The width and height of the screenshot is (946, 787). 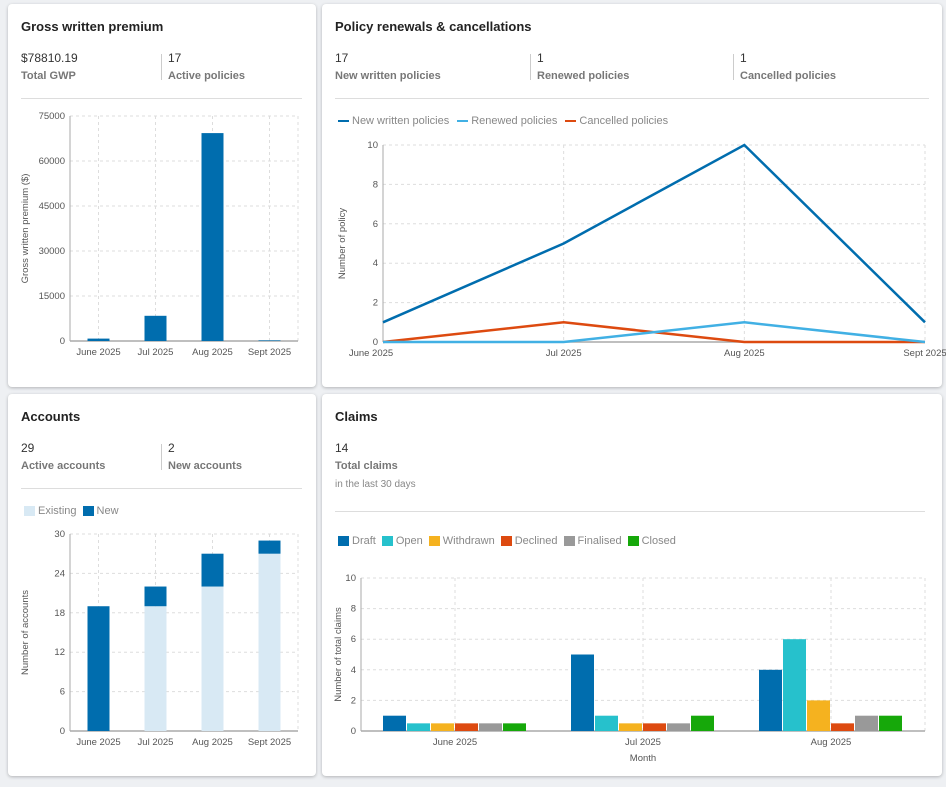 I want to click on y-axis-label: Number of total claims, so click(x=338, y=654).